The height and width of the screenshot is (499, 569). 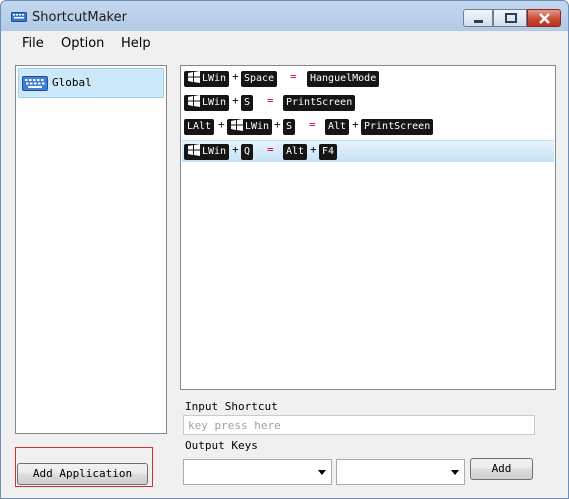 What do you see at coordinates (33, 43) in the screenshot?
I see `menu-file: File` at bounding box center [33, 43].